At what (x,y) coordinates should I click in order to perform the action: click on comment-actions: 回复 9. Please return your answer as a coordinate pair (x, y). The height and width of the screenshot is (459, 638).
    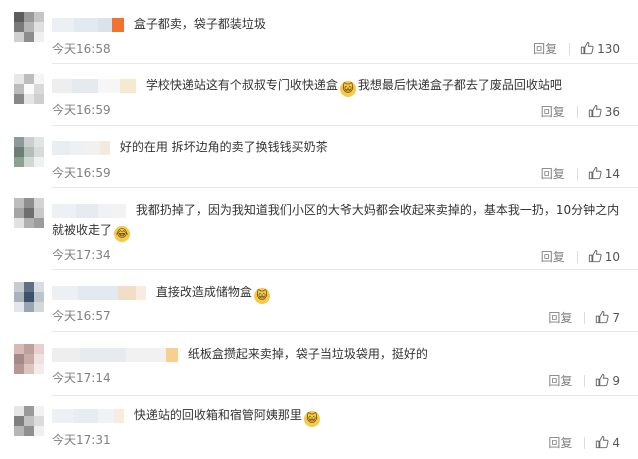
    Looking at the image, I should click on (584, 380).